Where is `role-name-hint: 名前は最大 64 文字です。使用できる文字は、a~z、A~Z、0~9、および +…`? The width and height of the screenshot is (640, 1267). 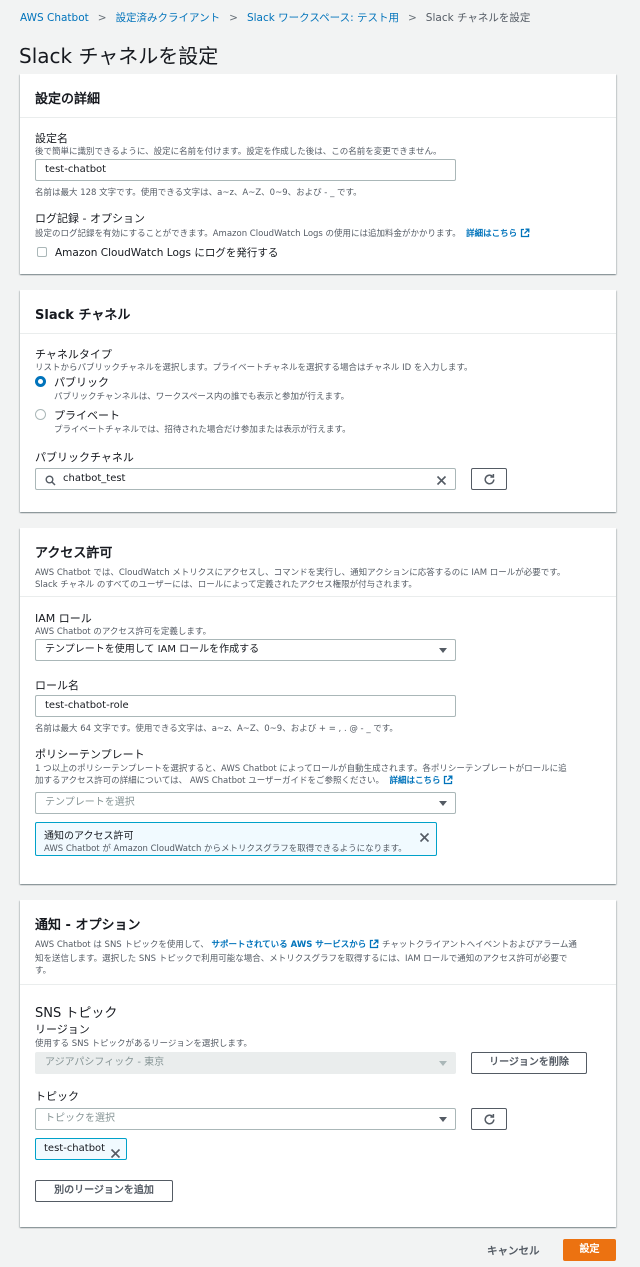
role-name-hint: 名前は最大 64 文字です。使用できる文字は、a~z、A~Z、0~9、および +… is located at coordinates (216, 729).